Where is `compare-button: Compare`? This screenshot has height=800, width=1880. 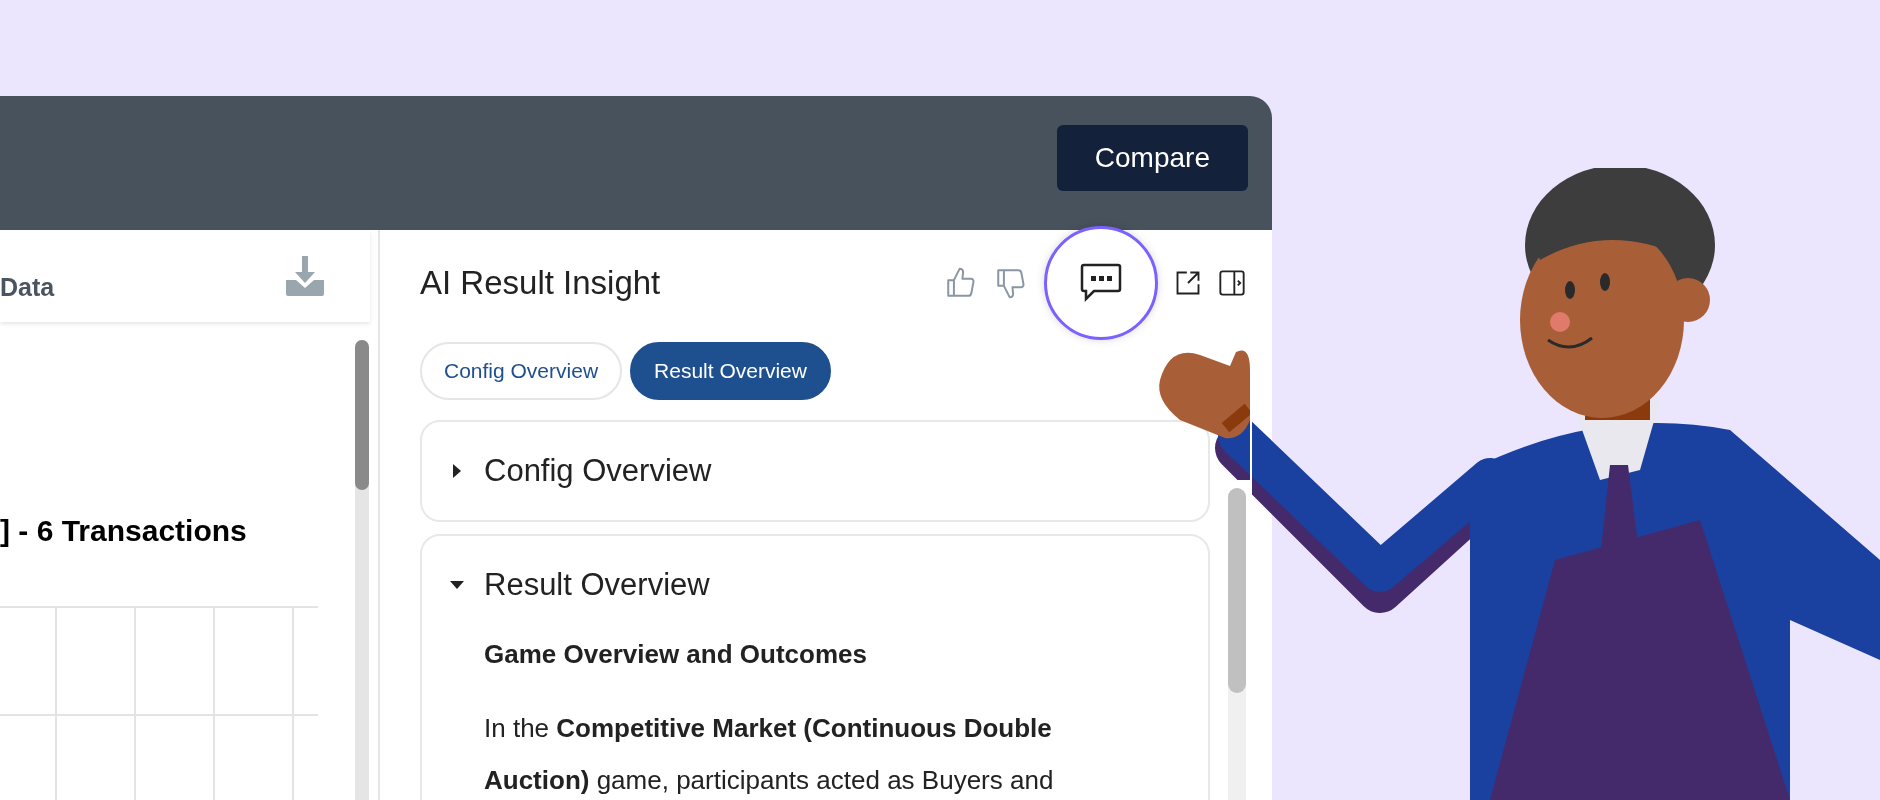 compare-button: Compare is located at coordinates (1152, 158).